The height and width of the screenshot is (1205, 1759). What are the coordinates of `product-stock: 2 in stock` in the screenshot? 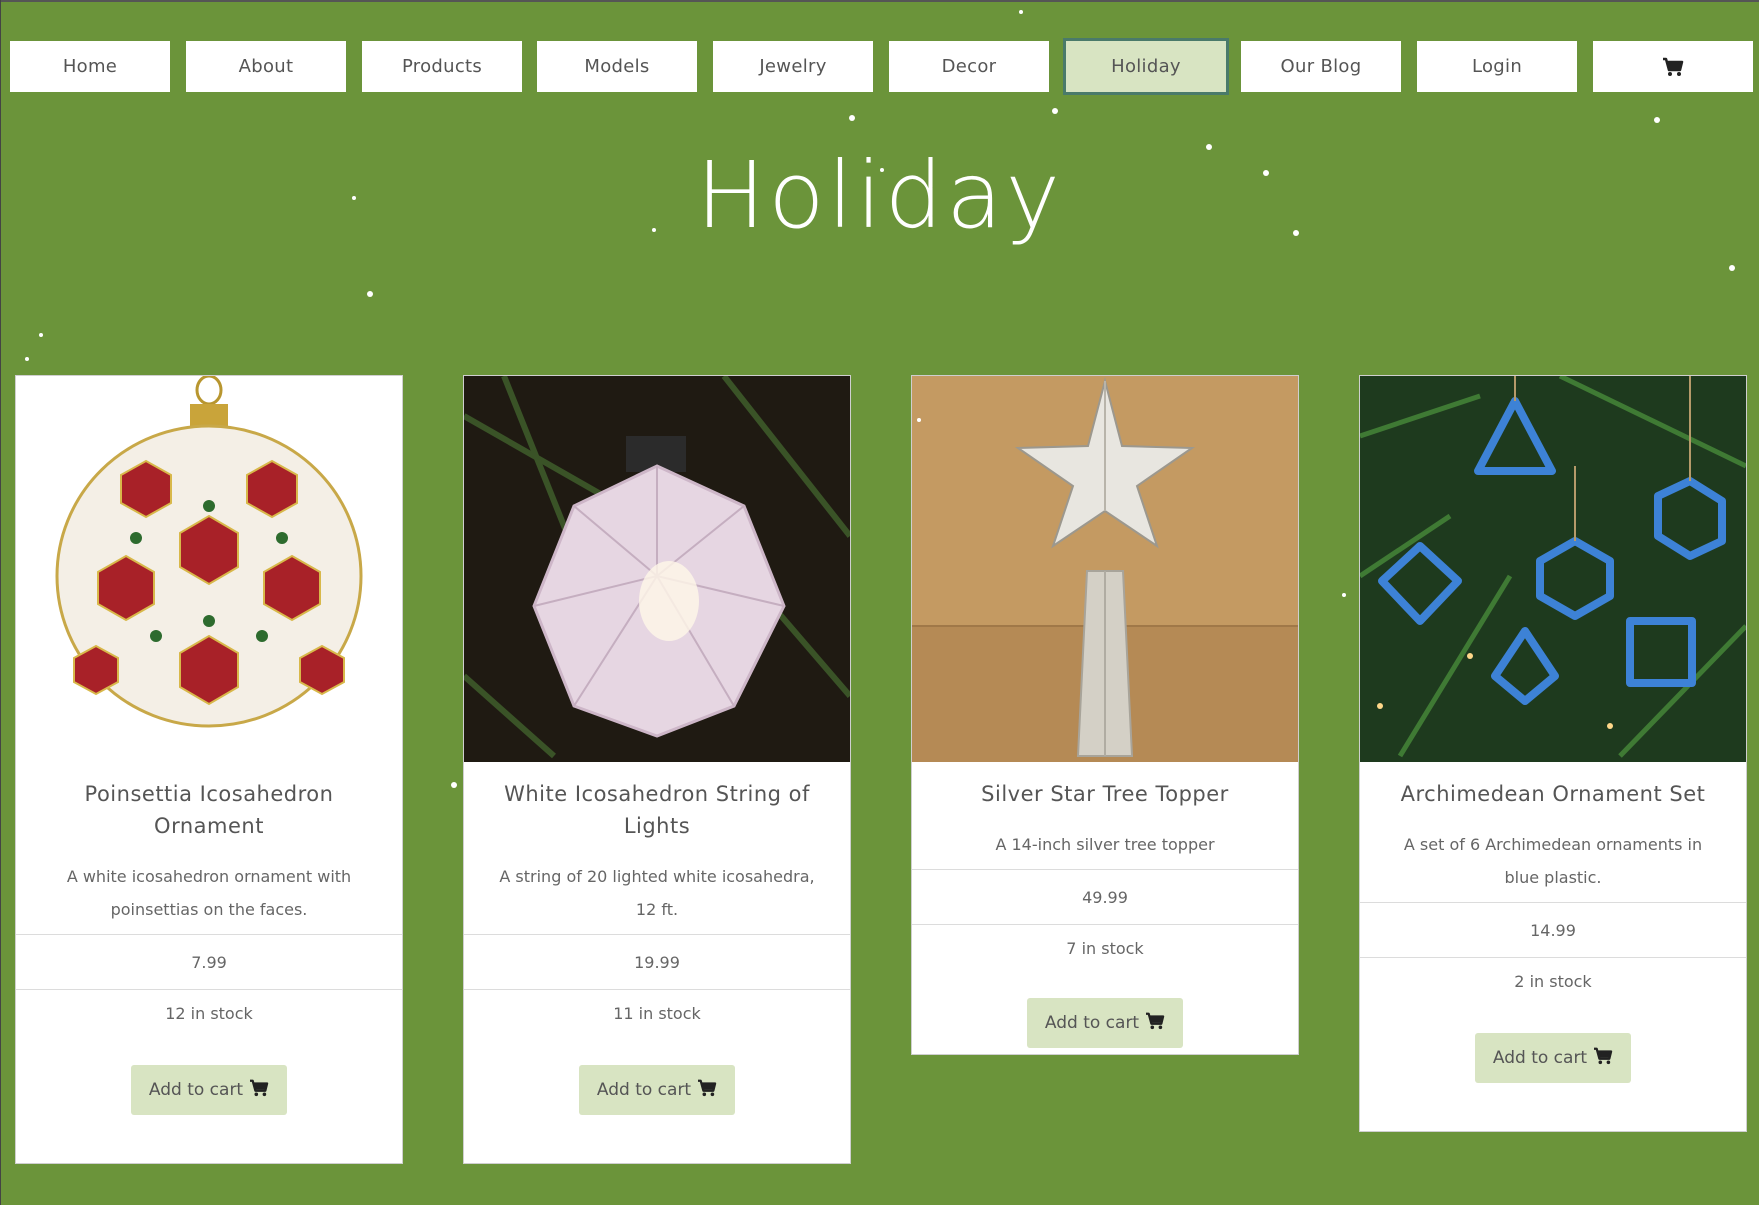 It's located at (1553, 984).